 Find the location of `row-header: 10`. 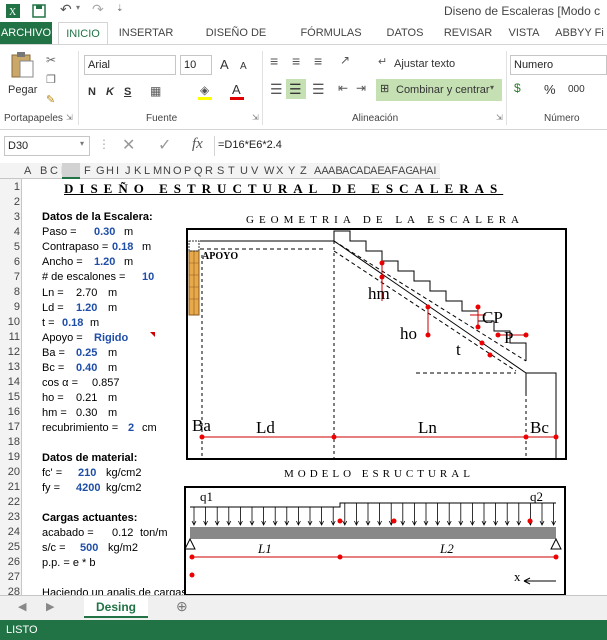

row-header: 10 is located at coordinates (10, 322).